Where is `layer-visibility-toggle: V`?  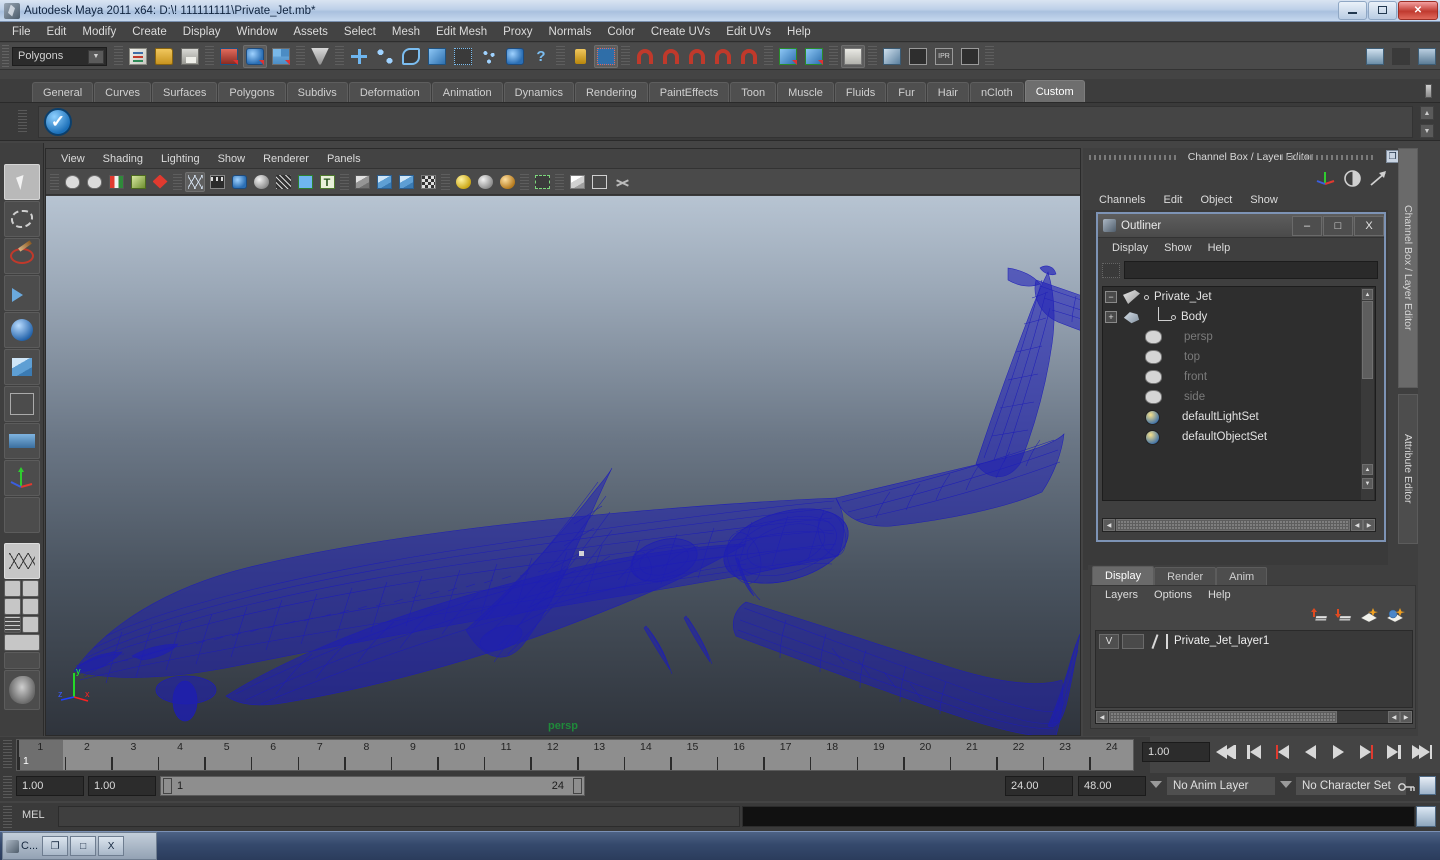 layer-visibility-toggle: V is located at coordinates (1109, 641).